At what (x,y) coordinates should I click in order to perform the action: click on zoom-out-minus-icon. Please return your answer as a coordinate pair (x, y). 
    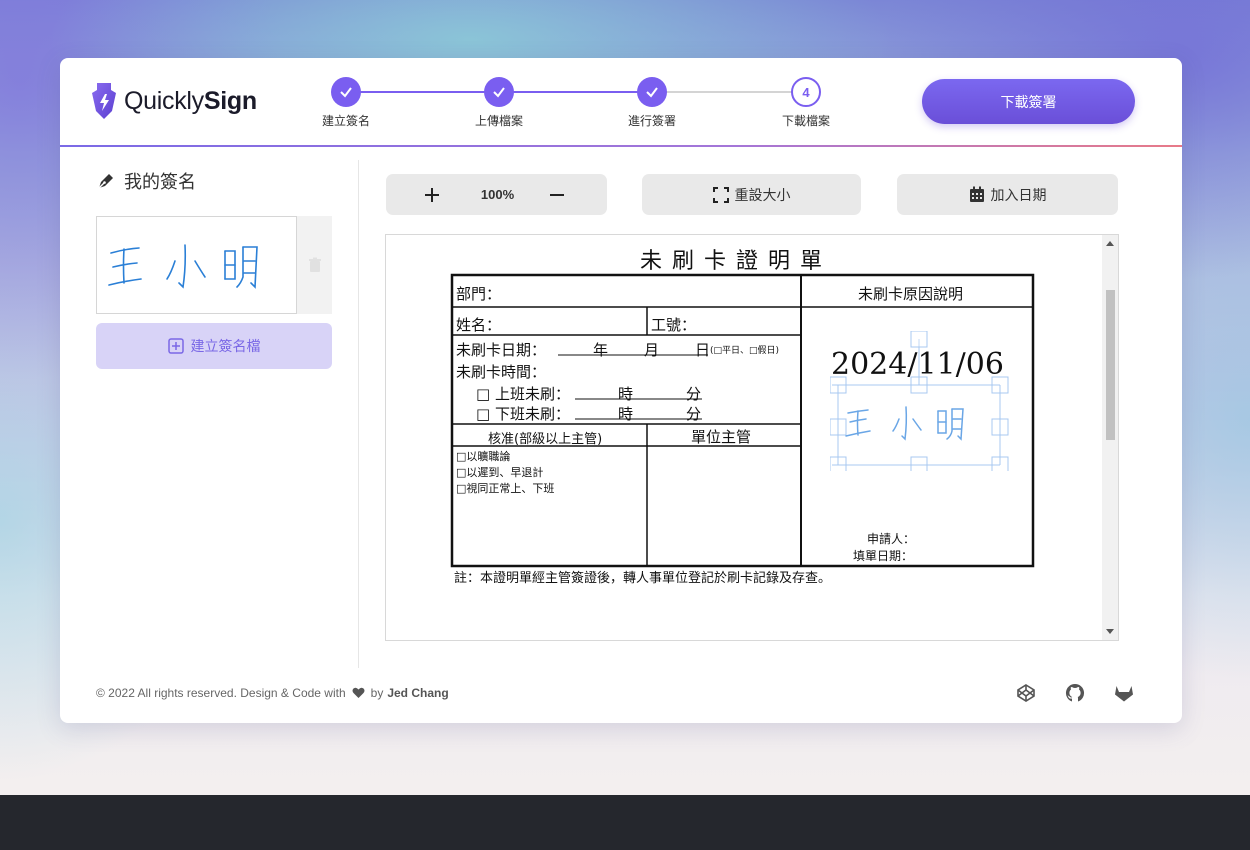
    Looking at the image, I should click on (557, 195).